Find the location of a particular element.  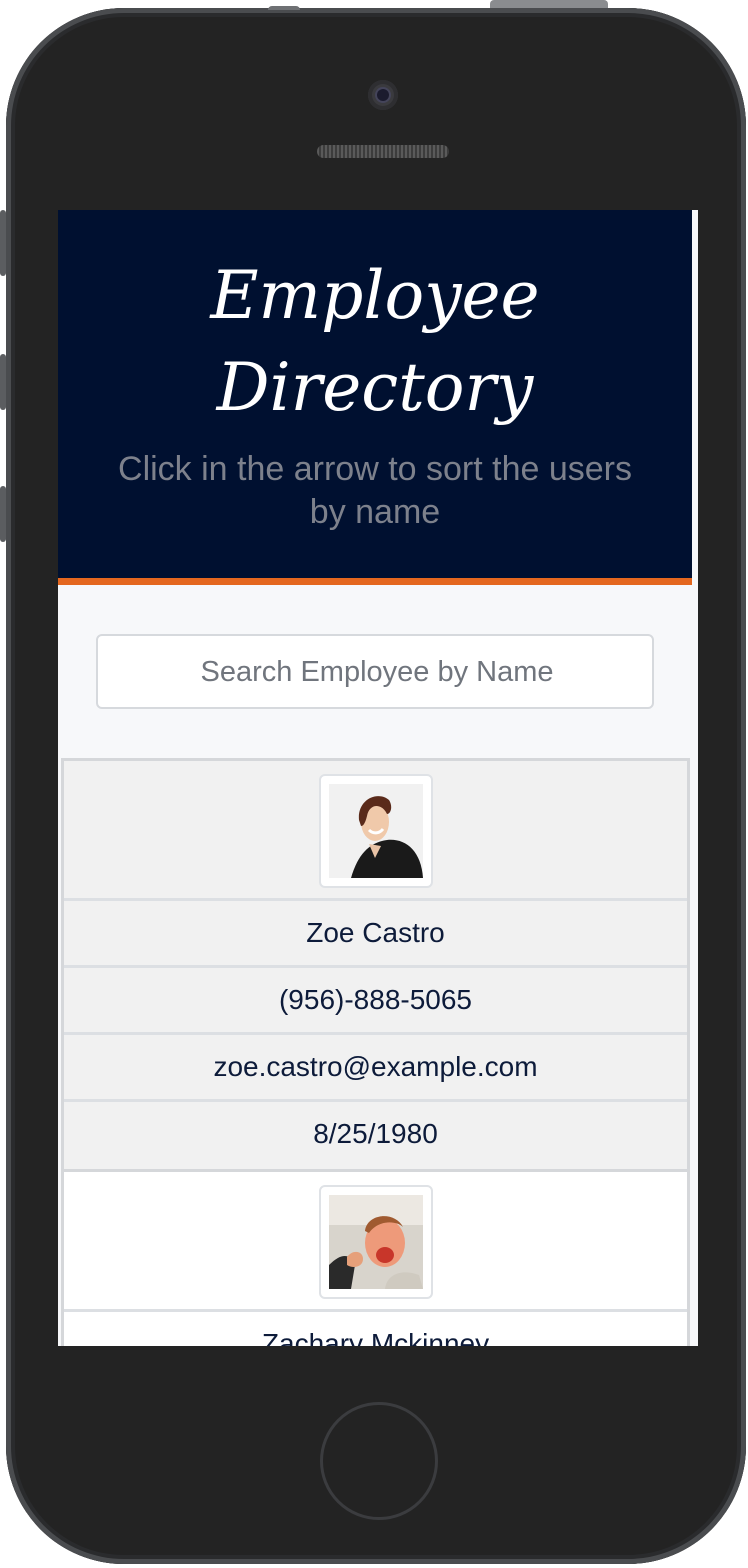

volume-down-button is located at coordinates (3, 514).